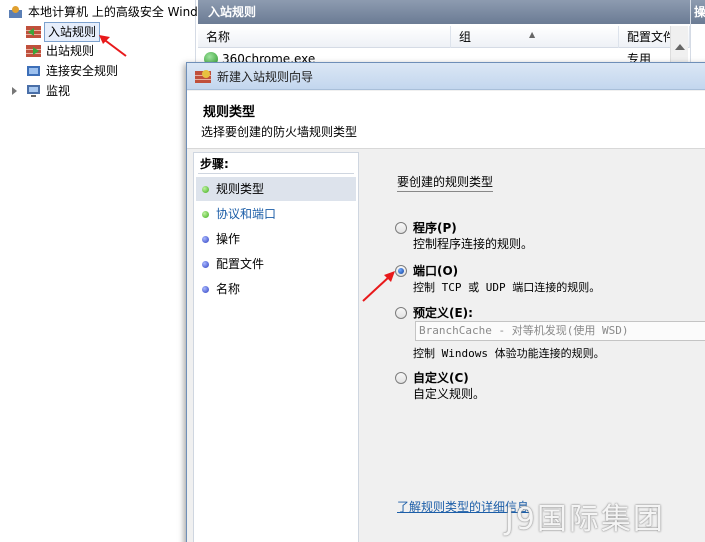  I want to click on step-rule-type: 规则类型, so click(276, 189).